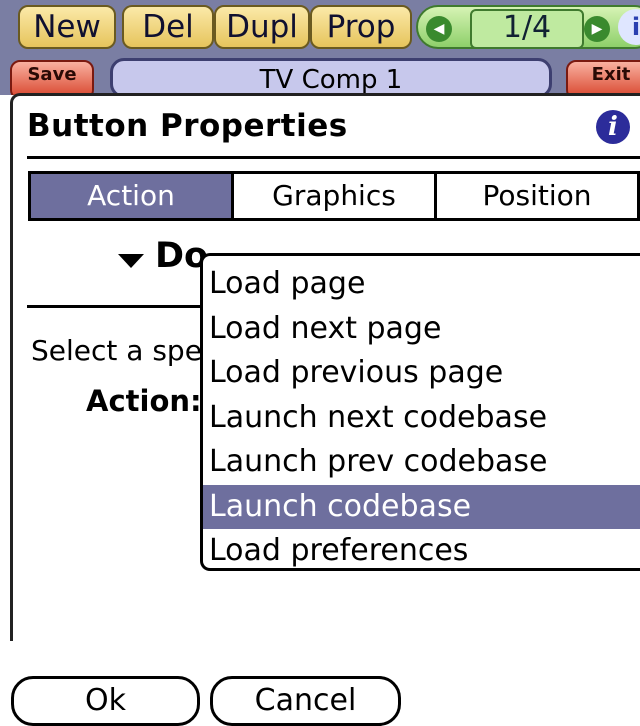 The width and height of the screenshot is (640, 726). Describe the element at coordinates (67, 27) in the screenshot. I see `new-button: New` at that location.